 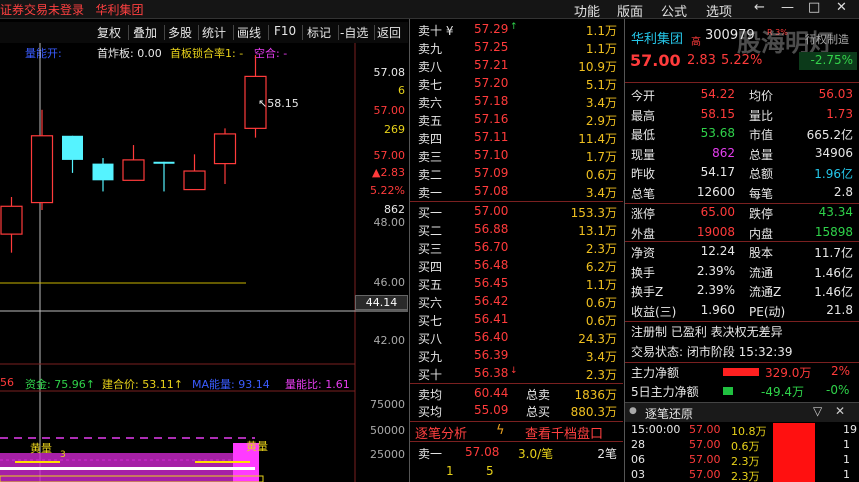 What do you see at coordinates (285, 31) in the screenshot?
I see `f10-button: F10` at bounding box center [285, 31].